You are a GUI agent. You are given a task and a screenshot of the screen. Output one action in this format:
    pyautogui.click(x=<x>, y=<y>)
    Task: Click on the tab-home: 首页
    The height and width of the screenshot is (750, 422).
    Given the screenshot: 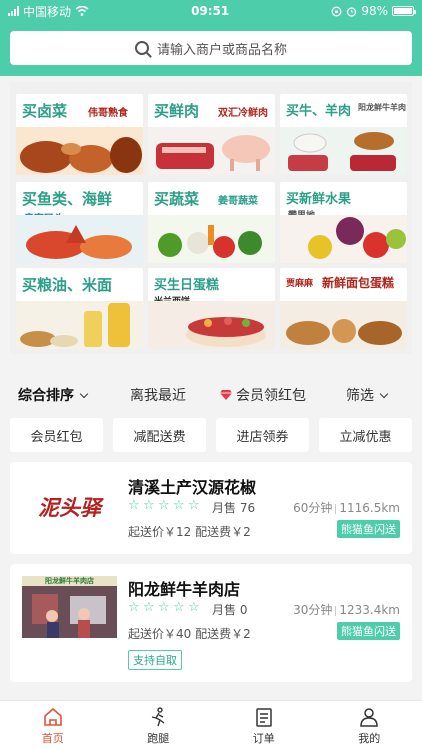 What is the action you would take?
    pyautogui.click(x=53, y=725)
    